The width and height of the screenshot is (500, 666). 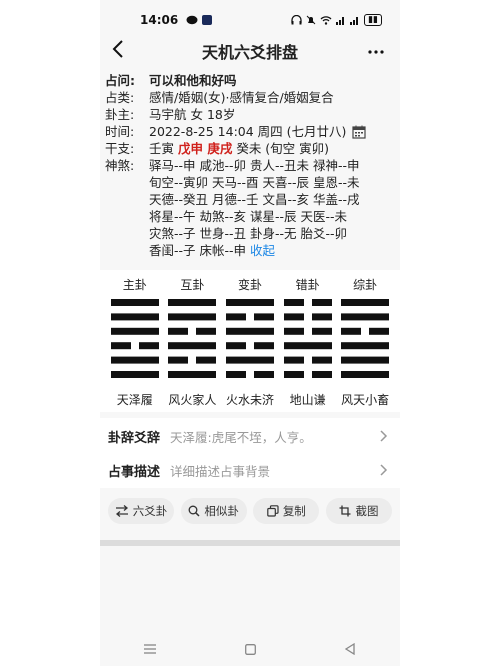 What do you see at coordinates (221, 511) in the screenshot?
I see `similar-button-label: 相似卦` at bounding box center [221, 511].